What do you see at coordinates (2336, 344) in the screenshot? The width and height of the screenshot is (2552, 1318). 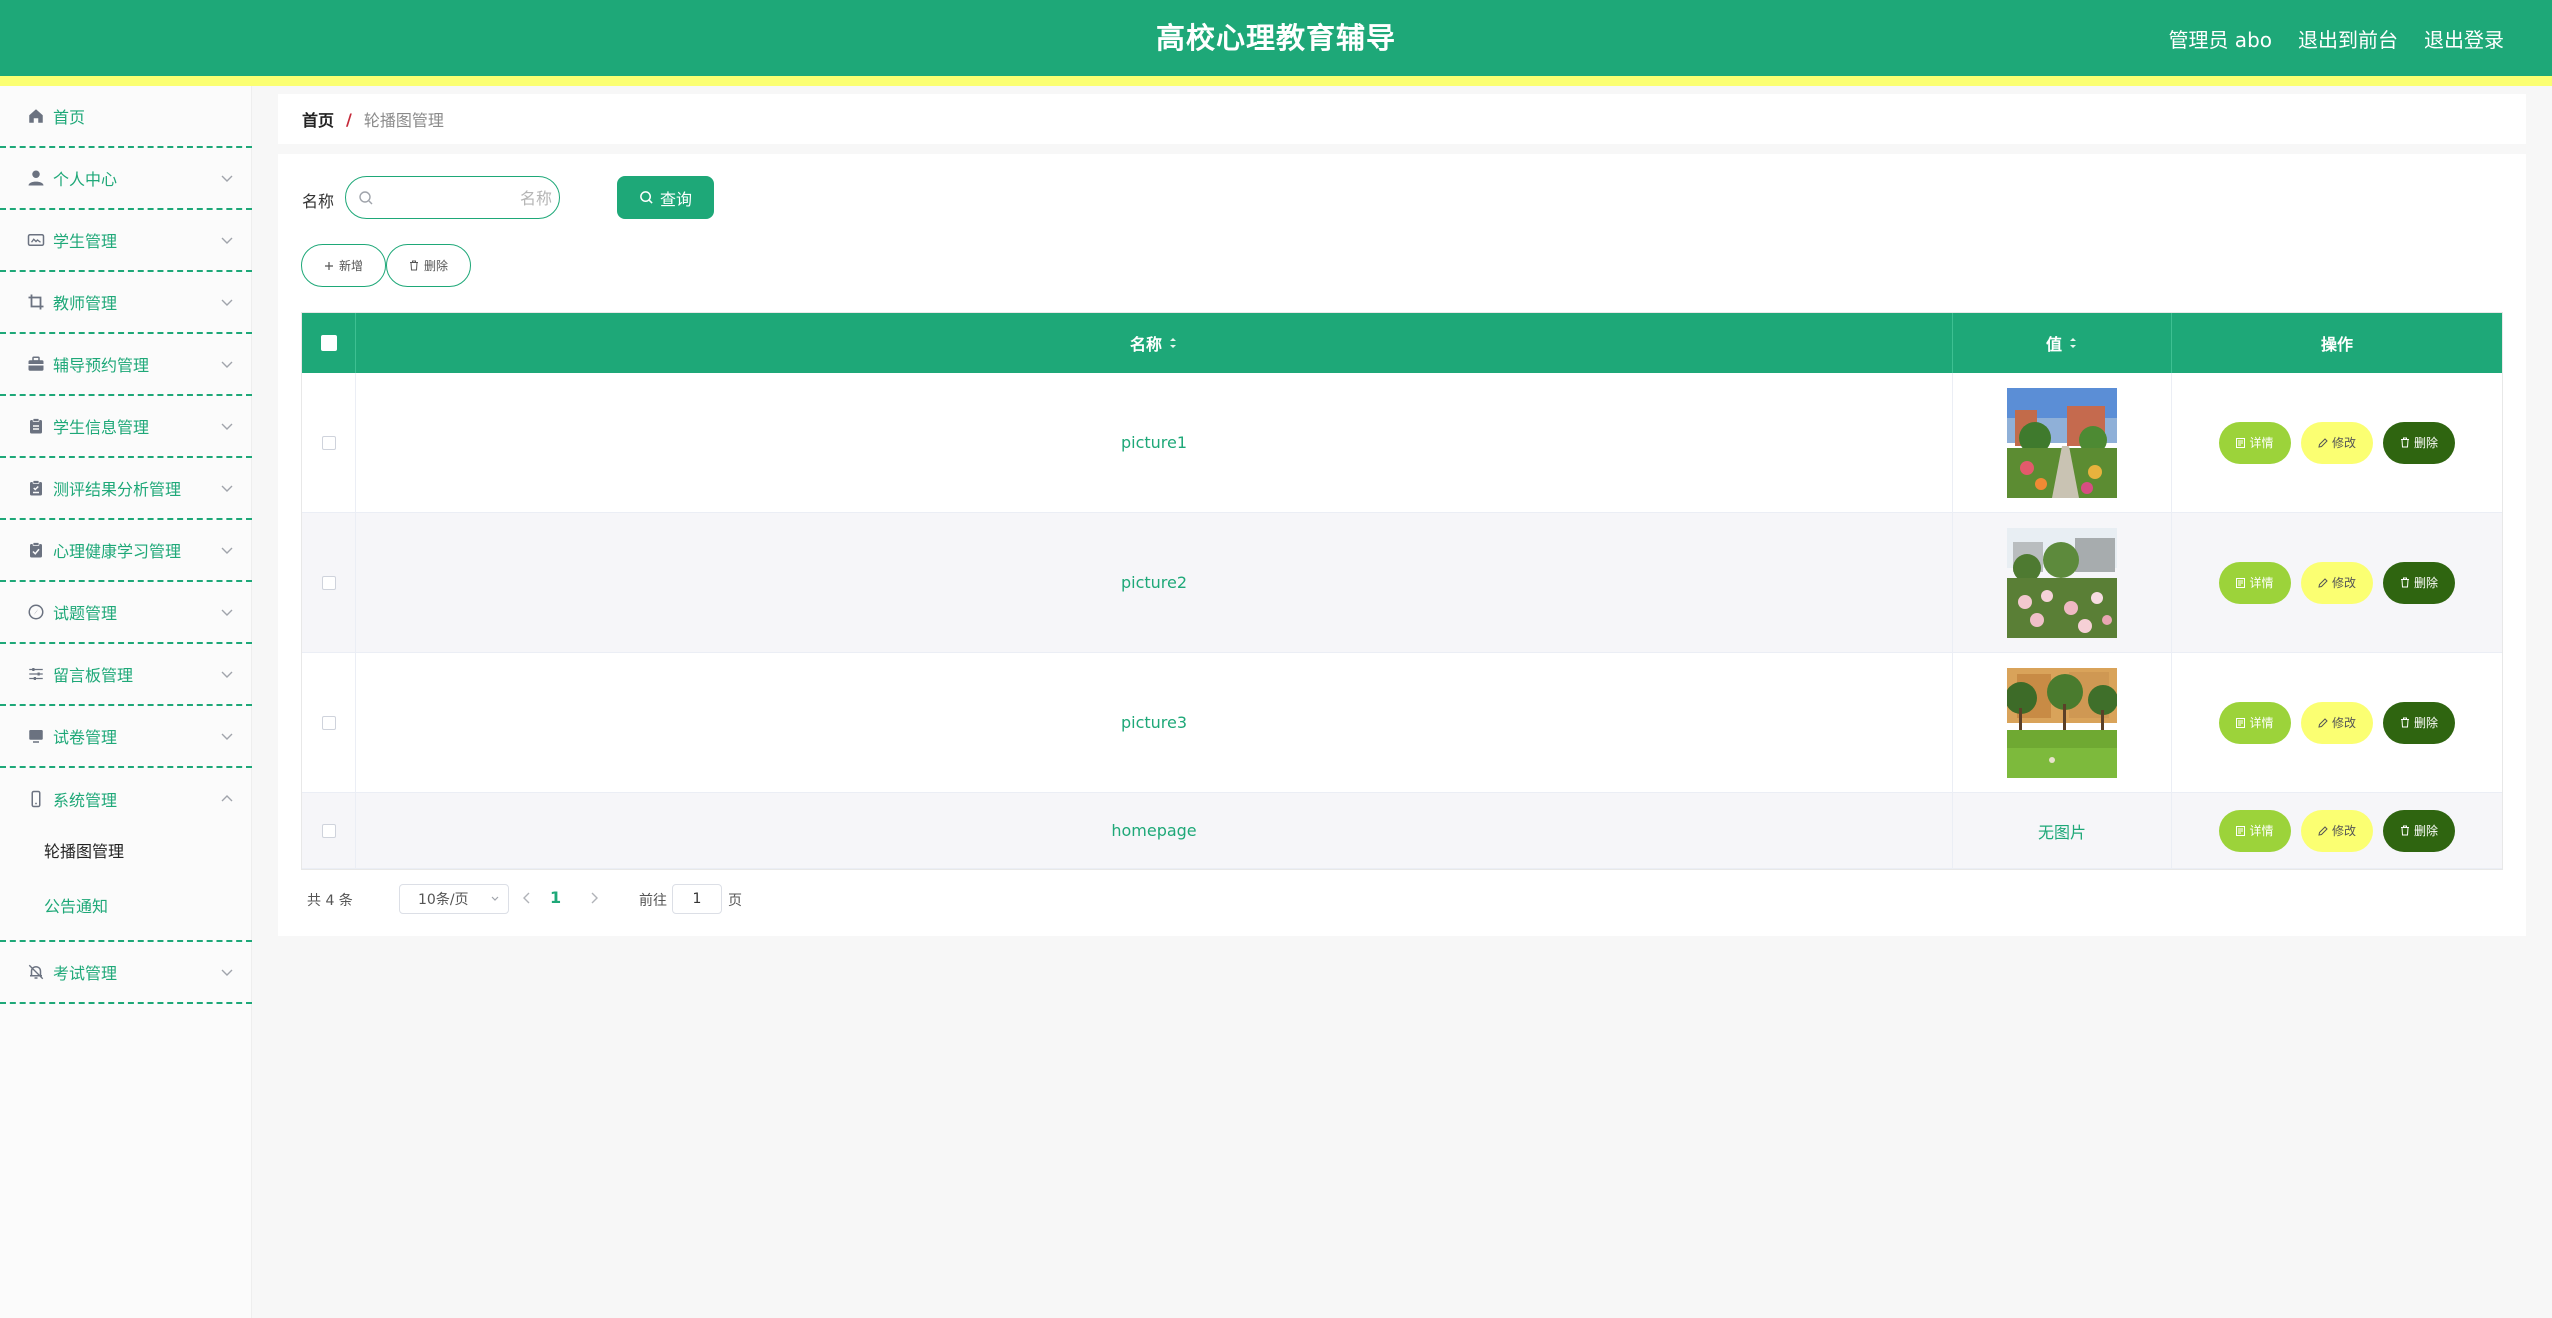 I see `header-ops-label: 操作` at bounding box center [2336, 344].